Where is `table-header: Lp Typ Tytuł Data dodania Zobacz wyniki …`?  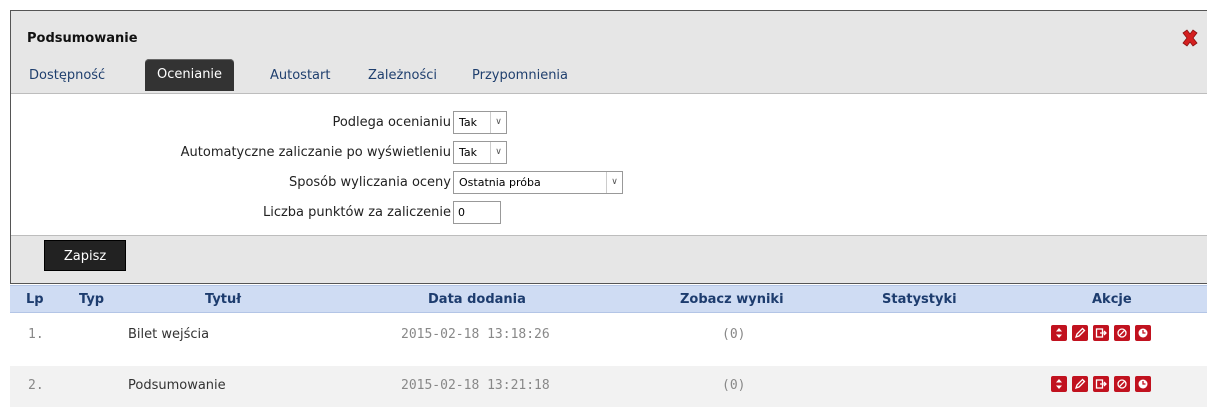
table-header: Lp Typ Tytuł Data dodania Zobacz wyniki … is located at coordinates (608, 299).